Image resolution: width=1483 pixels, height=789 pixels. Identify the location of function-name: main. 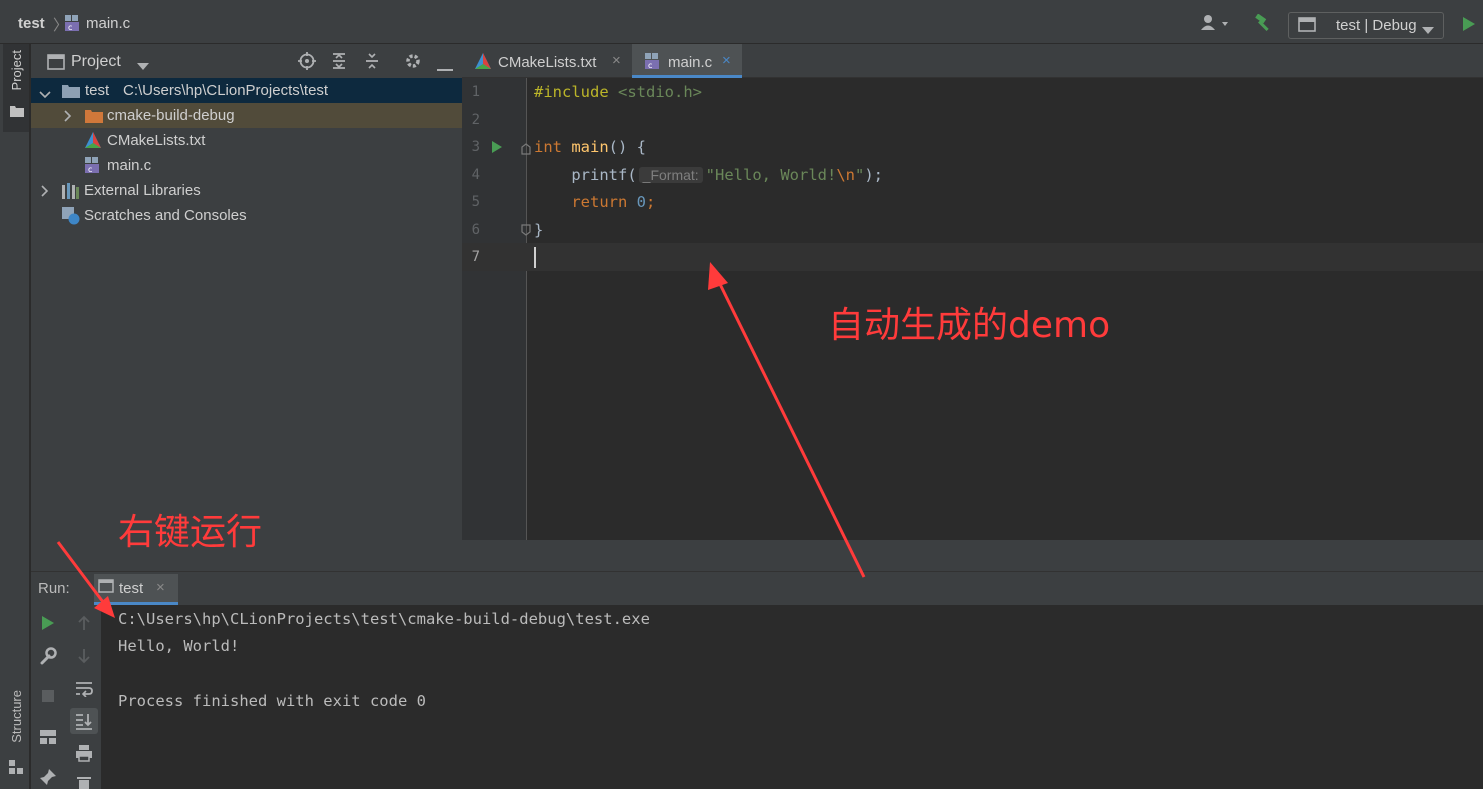
(590, 147).